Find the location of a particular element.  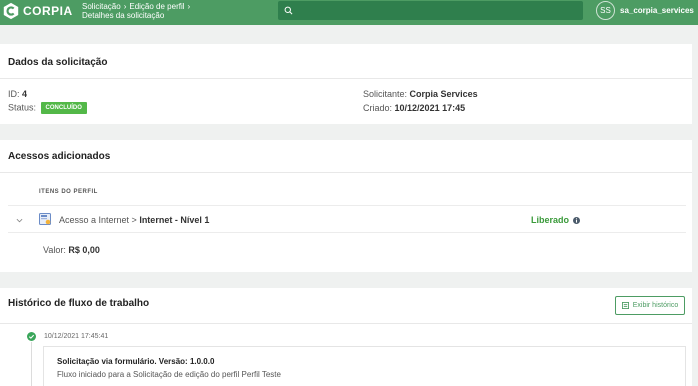

profile-item-icon is located at coordinates (45, 219).